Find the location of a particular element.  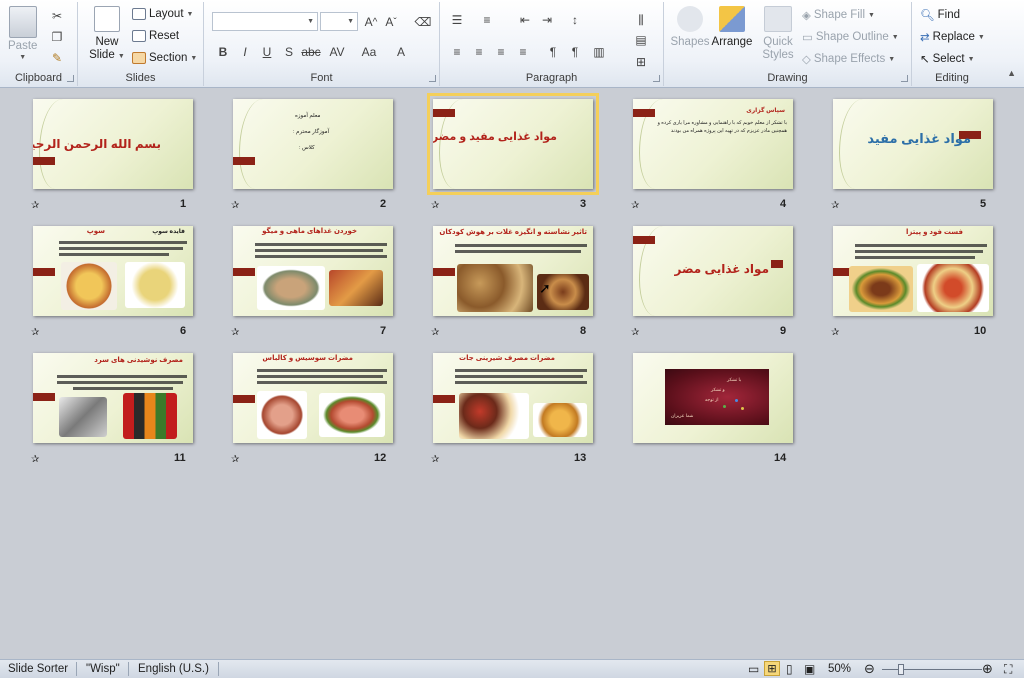

shape-outline-button: ▭ Shape Outline ▼ is located at coordinates (850, 37).